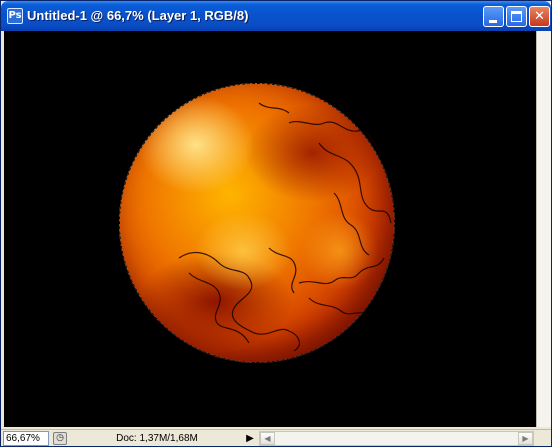 Image resolution: width=552 pixels, height=447 pixels. I want to click on status-bar: 66,67% ◷ Doc: 1,37M/1,68M ▶ ◀ ▶, so click(276, 437).